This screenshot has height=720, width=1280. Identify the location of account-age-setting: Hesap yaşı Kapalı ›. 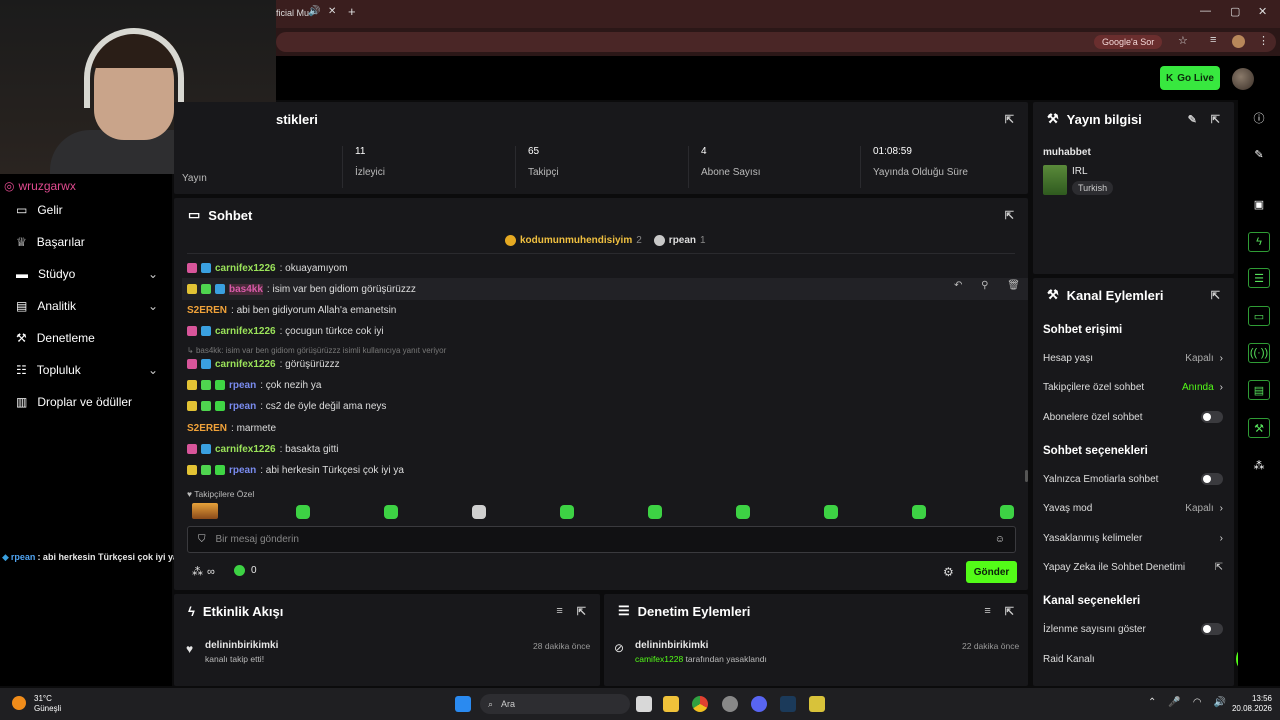
(1133, 358).